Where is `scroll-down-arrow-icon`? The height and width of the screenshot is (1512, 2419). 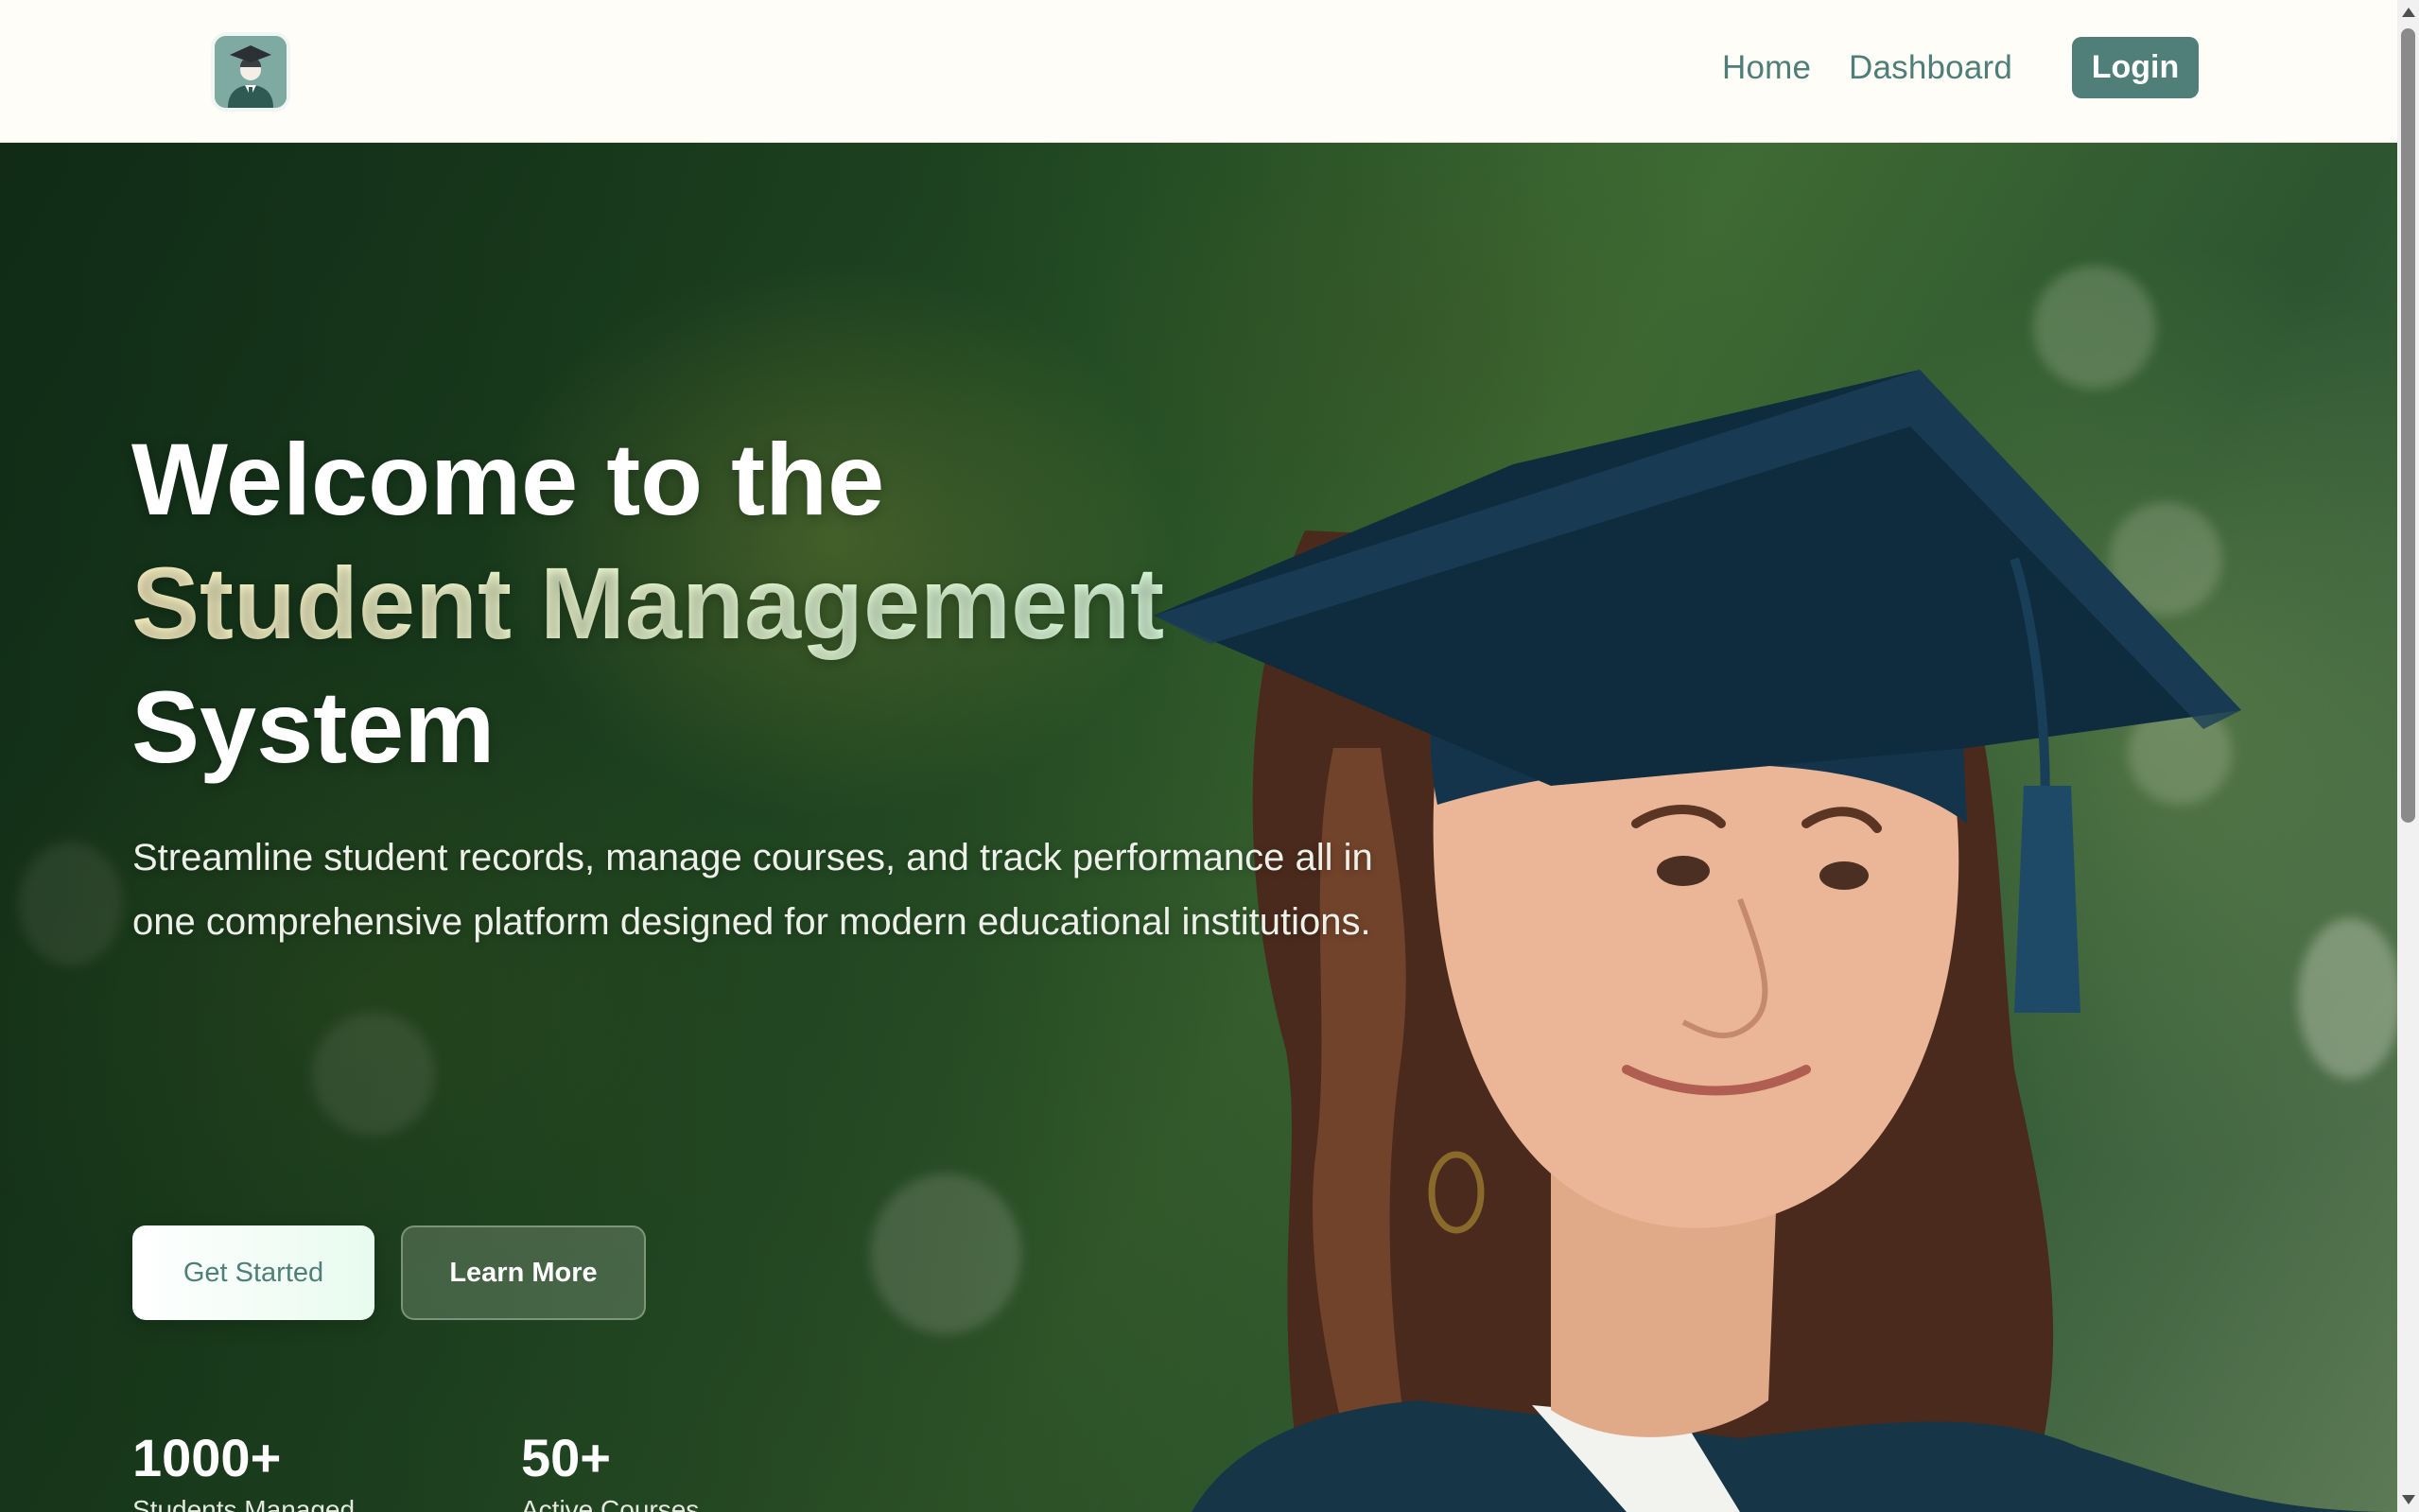 scroll-down-arrow-icon is located at coordinates (2408, 1499).